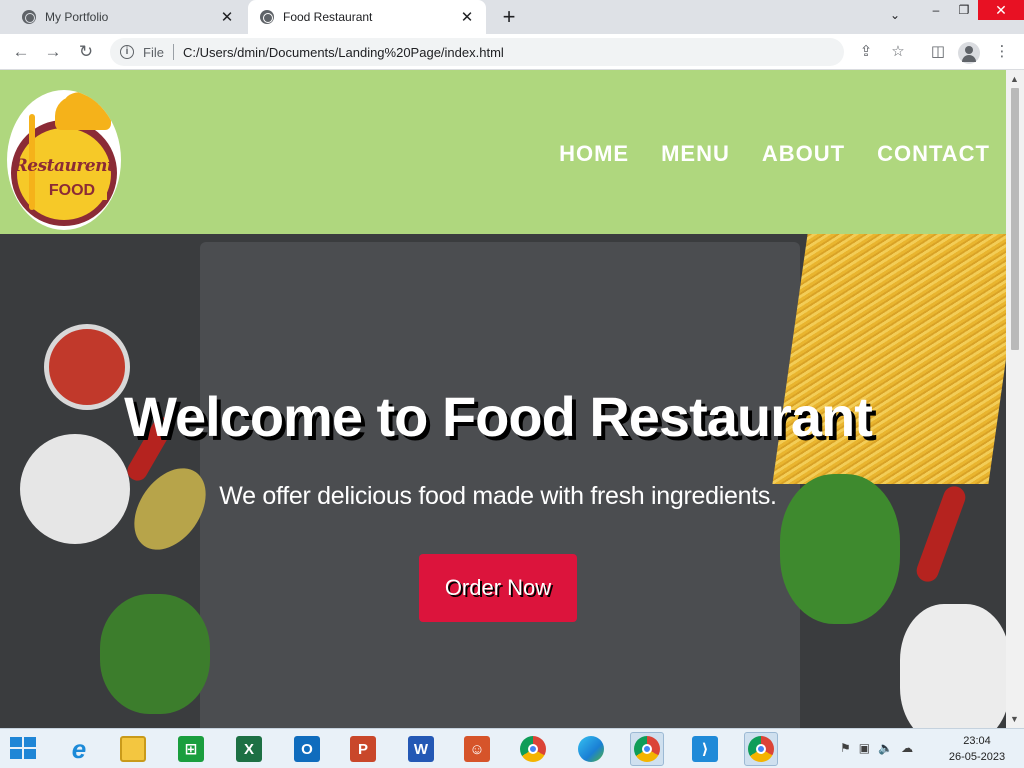  Describe the element at coordinates (803, 154) in the screenshot. I see `nav-link-about: ABOUT` at that location.